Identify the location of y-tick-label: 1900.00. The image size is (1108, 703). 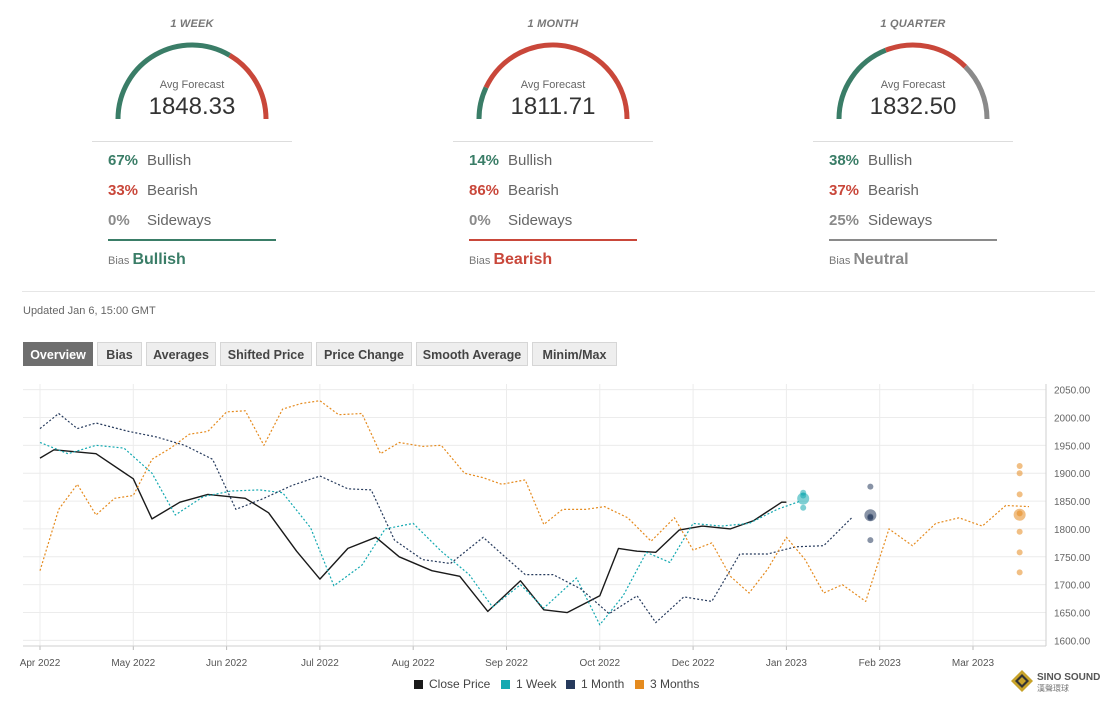
(1072, 474).